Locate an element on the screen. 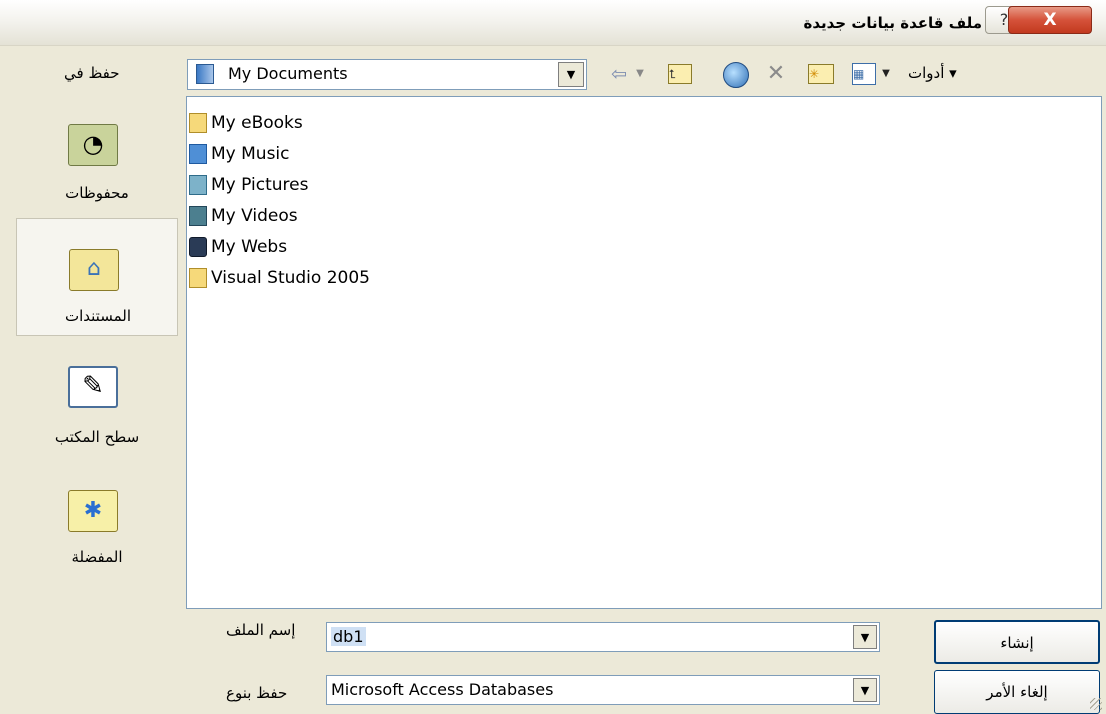 Image resolution: width=1106 pixels, height=714 pixels. list-item: My Pictures is located at coordinates (248, 185).